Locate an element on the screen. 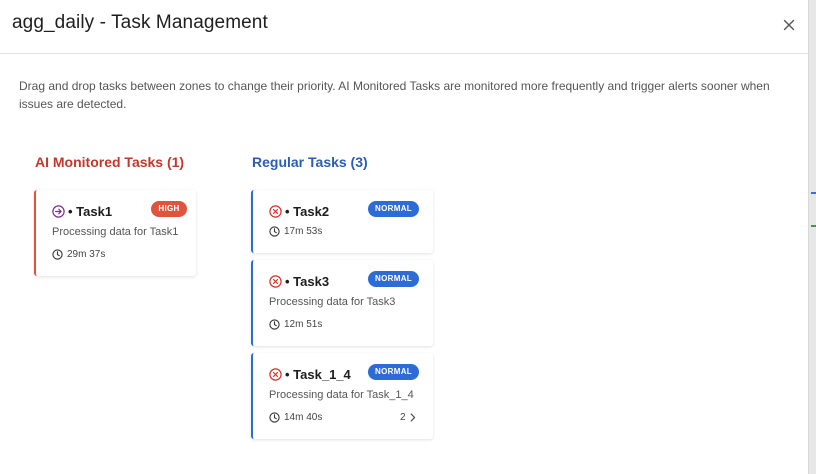 Image resolution: width=816 pixels, height=474 pixels. task-name-text: Task1 is located at coordinates (94, 211).